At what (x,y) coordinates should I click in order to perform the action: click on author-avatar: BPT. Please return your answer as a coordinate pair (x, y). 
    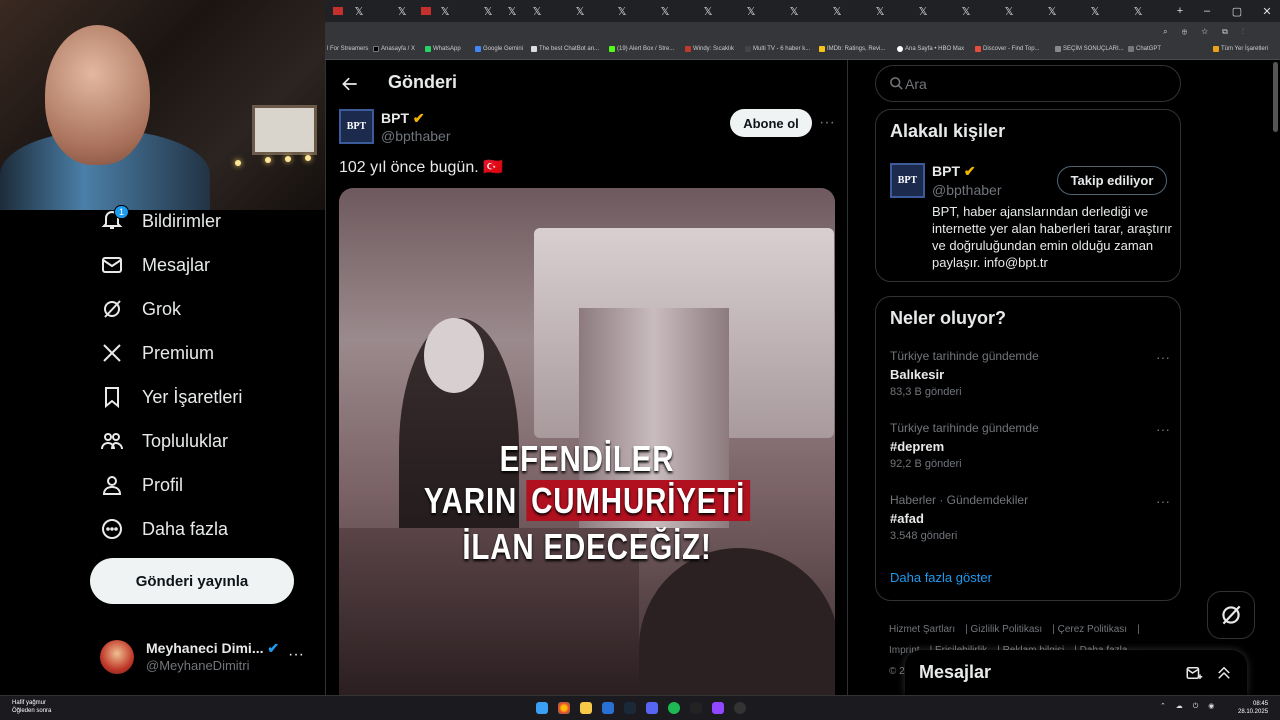
    Looking at the image, I should click on (356, 126).